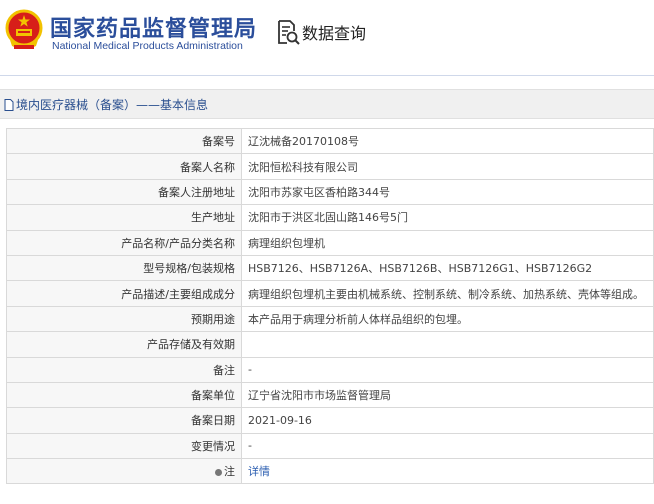 This screenshot has width=654, height=504. Describe the element at coordinates (213, 218) in the screenshot. I see `field-label-text: 生产地址` at that location.